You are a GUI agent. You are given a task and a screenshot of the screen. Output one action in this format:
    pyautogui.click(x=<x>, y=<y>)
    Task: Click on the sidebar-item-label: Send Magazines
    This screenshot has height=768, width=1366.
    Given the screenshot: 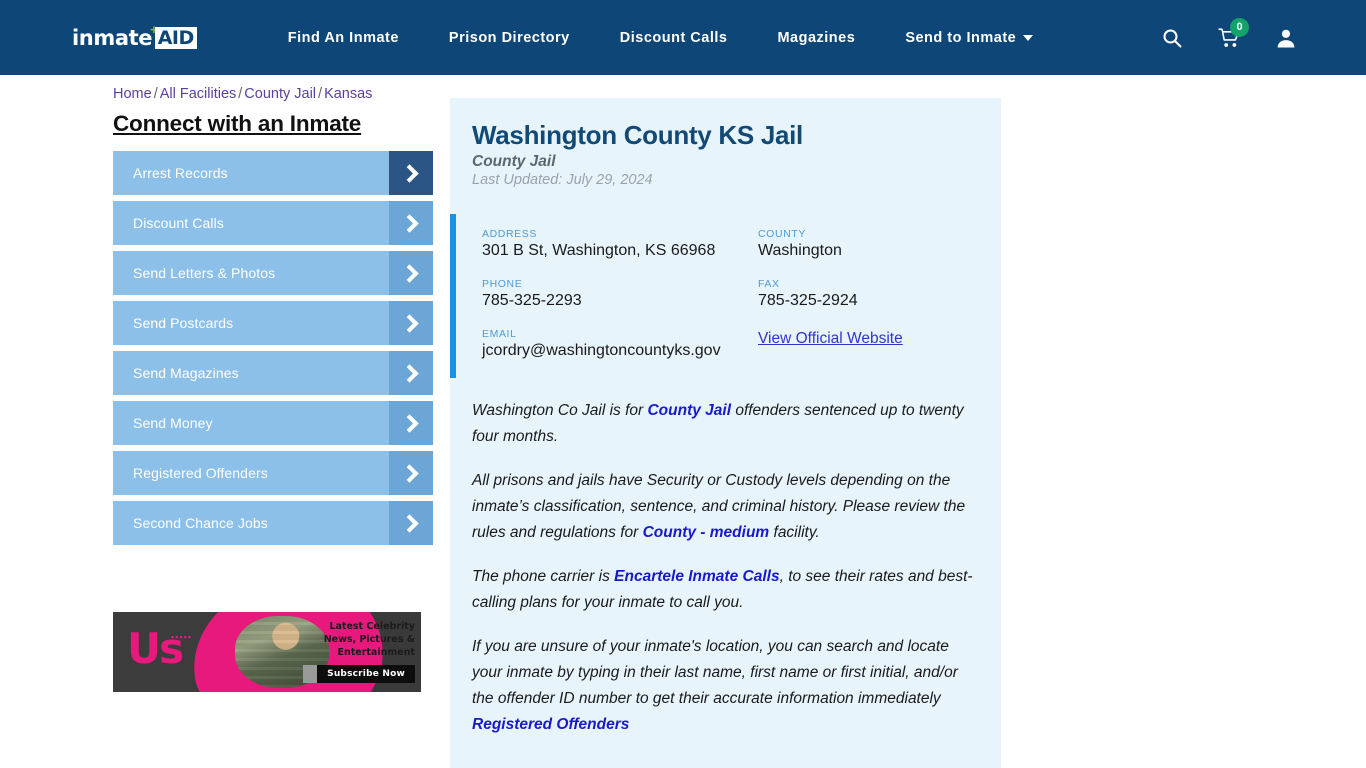 What is the action you would take?
    pyautogui.click(x=186, y=373)
    